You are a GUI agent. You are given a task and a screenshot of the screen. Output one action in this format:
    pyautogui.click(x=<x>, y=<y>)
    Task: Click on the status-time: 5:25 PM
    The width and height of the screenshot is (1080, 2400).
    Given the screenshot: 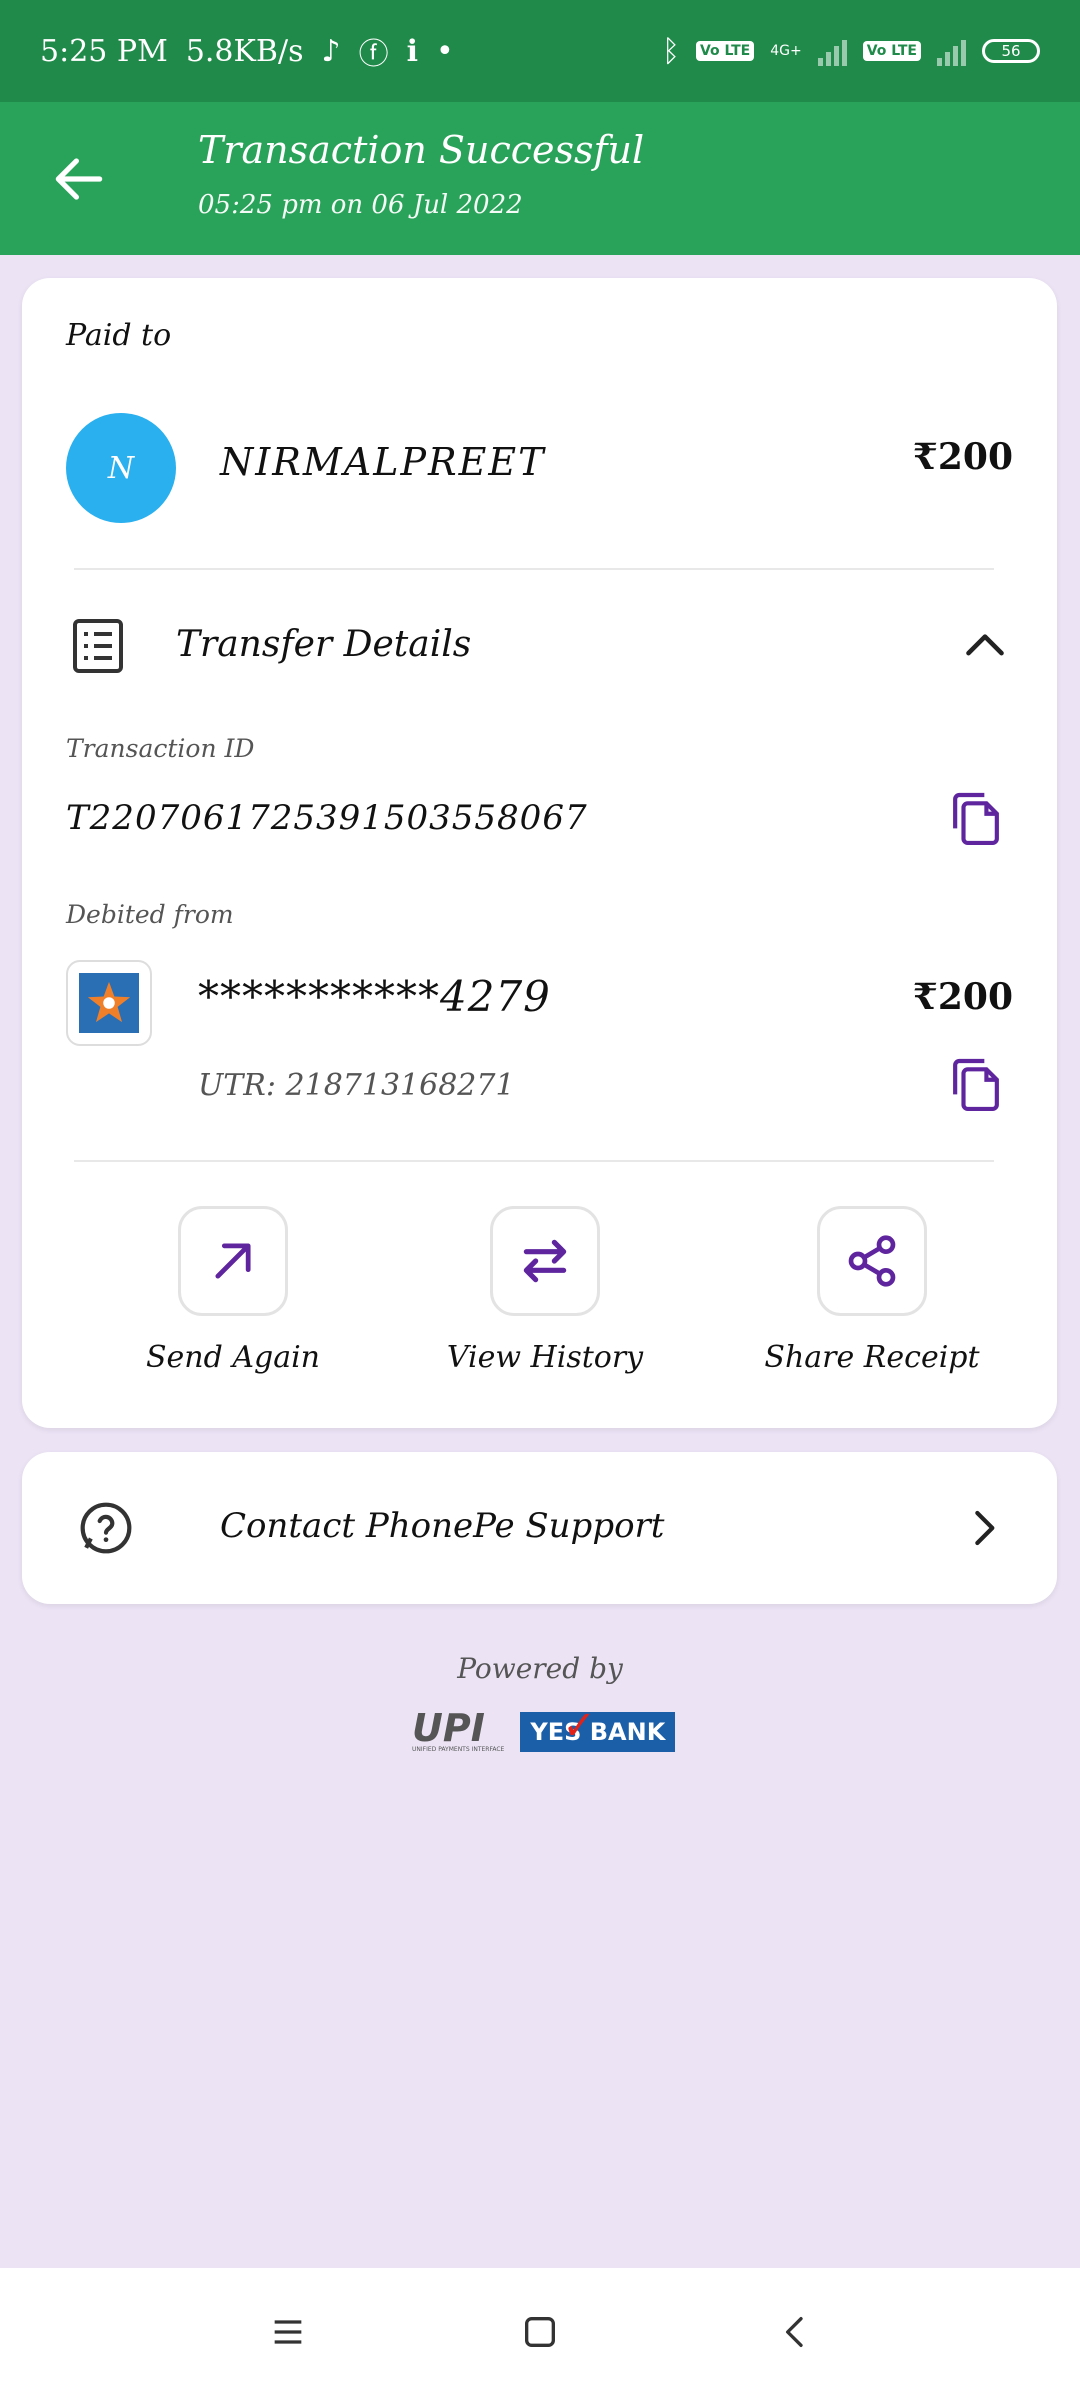 What is the action you would take?
    pyautogui.click(x=104, y=51)
    